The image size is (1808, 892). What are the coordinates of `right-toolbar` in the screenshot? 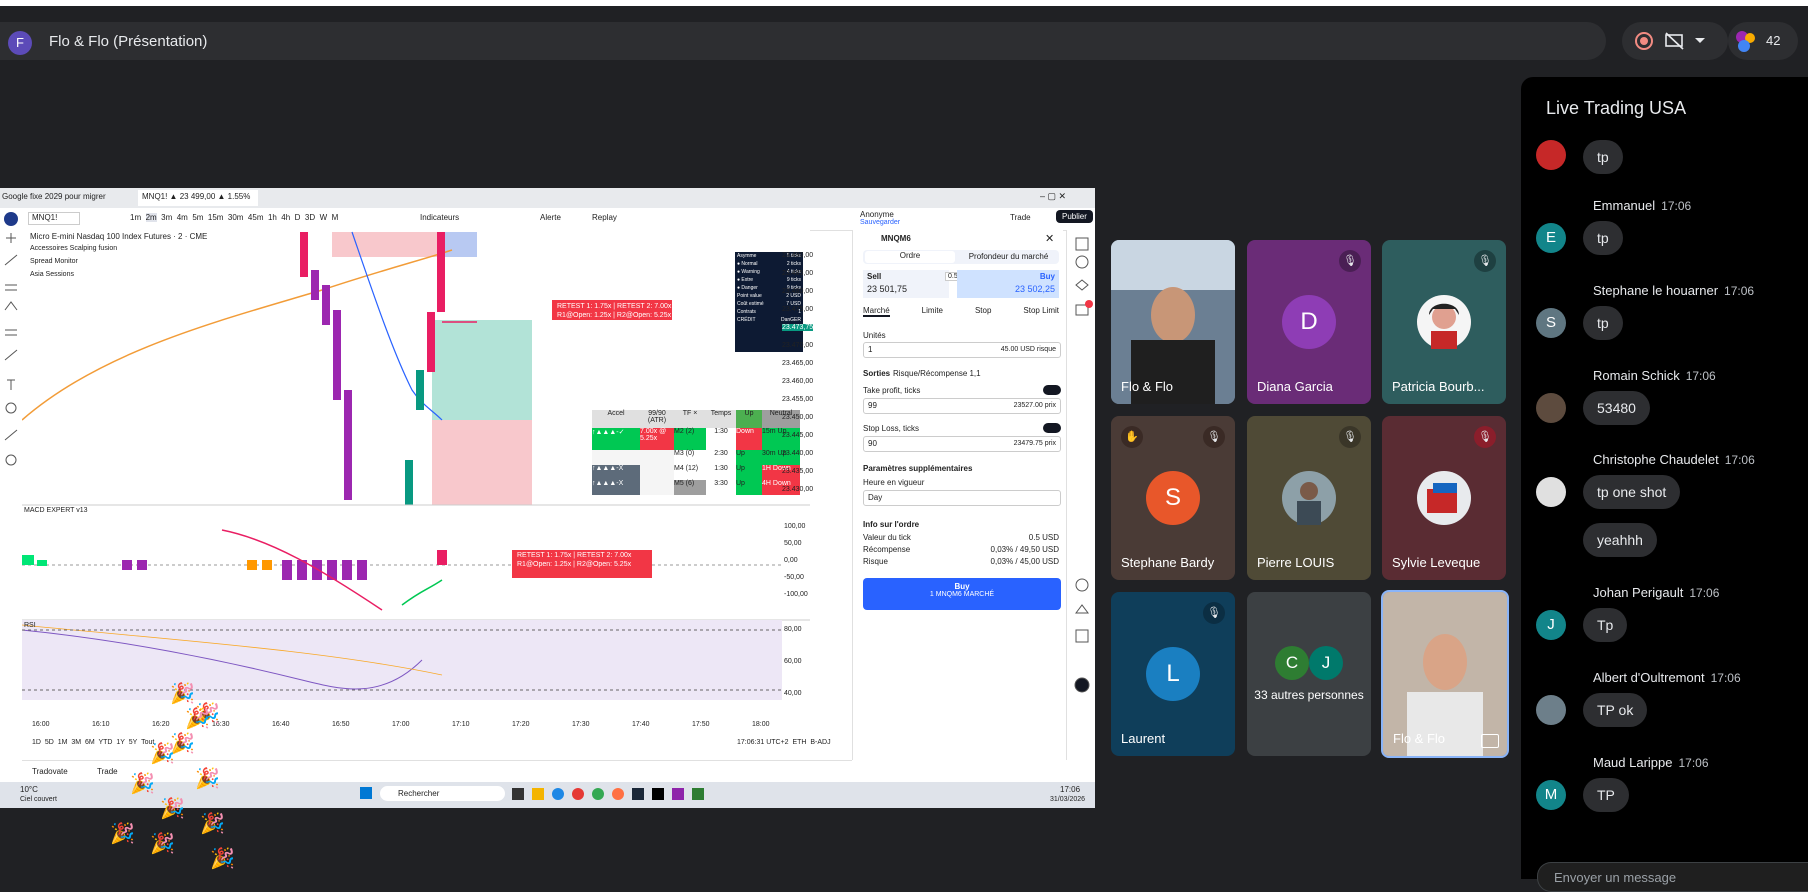 It's located at (1080, 495).